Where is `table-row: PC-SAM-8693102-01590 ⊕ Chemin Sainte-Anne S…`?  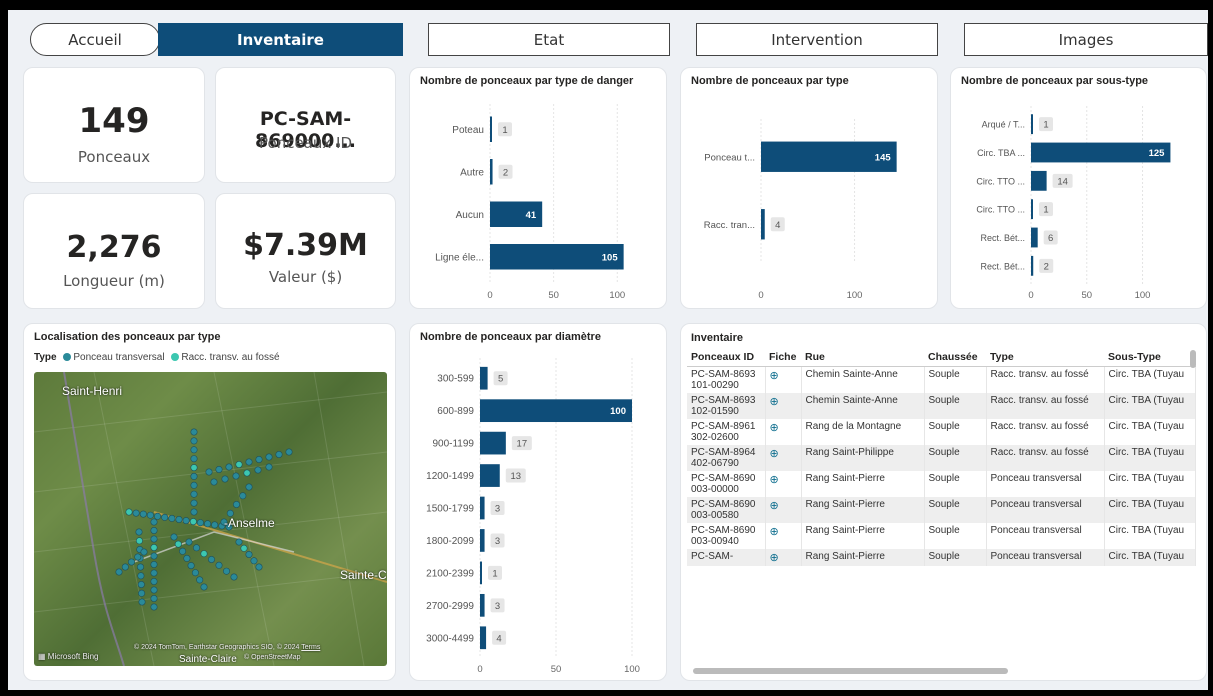 table-row: PC-SAM-8693102-01590 ⊕ Chemin Sainte-Anne S… is located at coordinates (941, 406).